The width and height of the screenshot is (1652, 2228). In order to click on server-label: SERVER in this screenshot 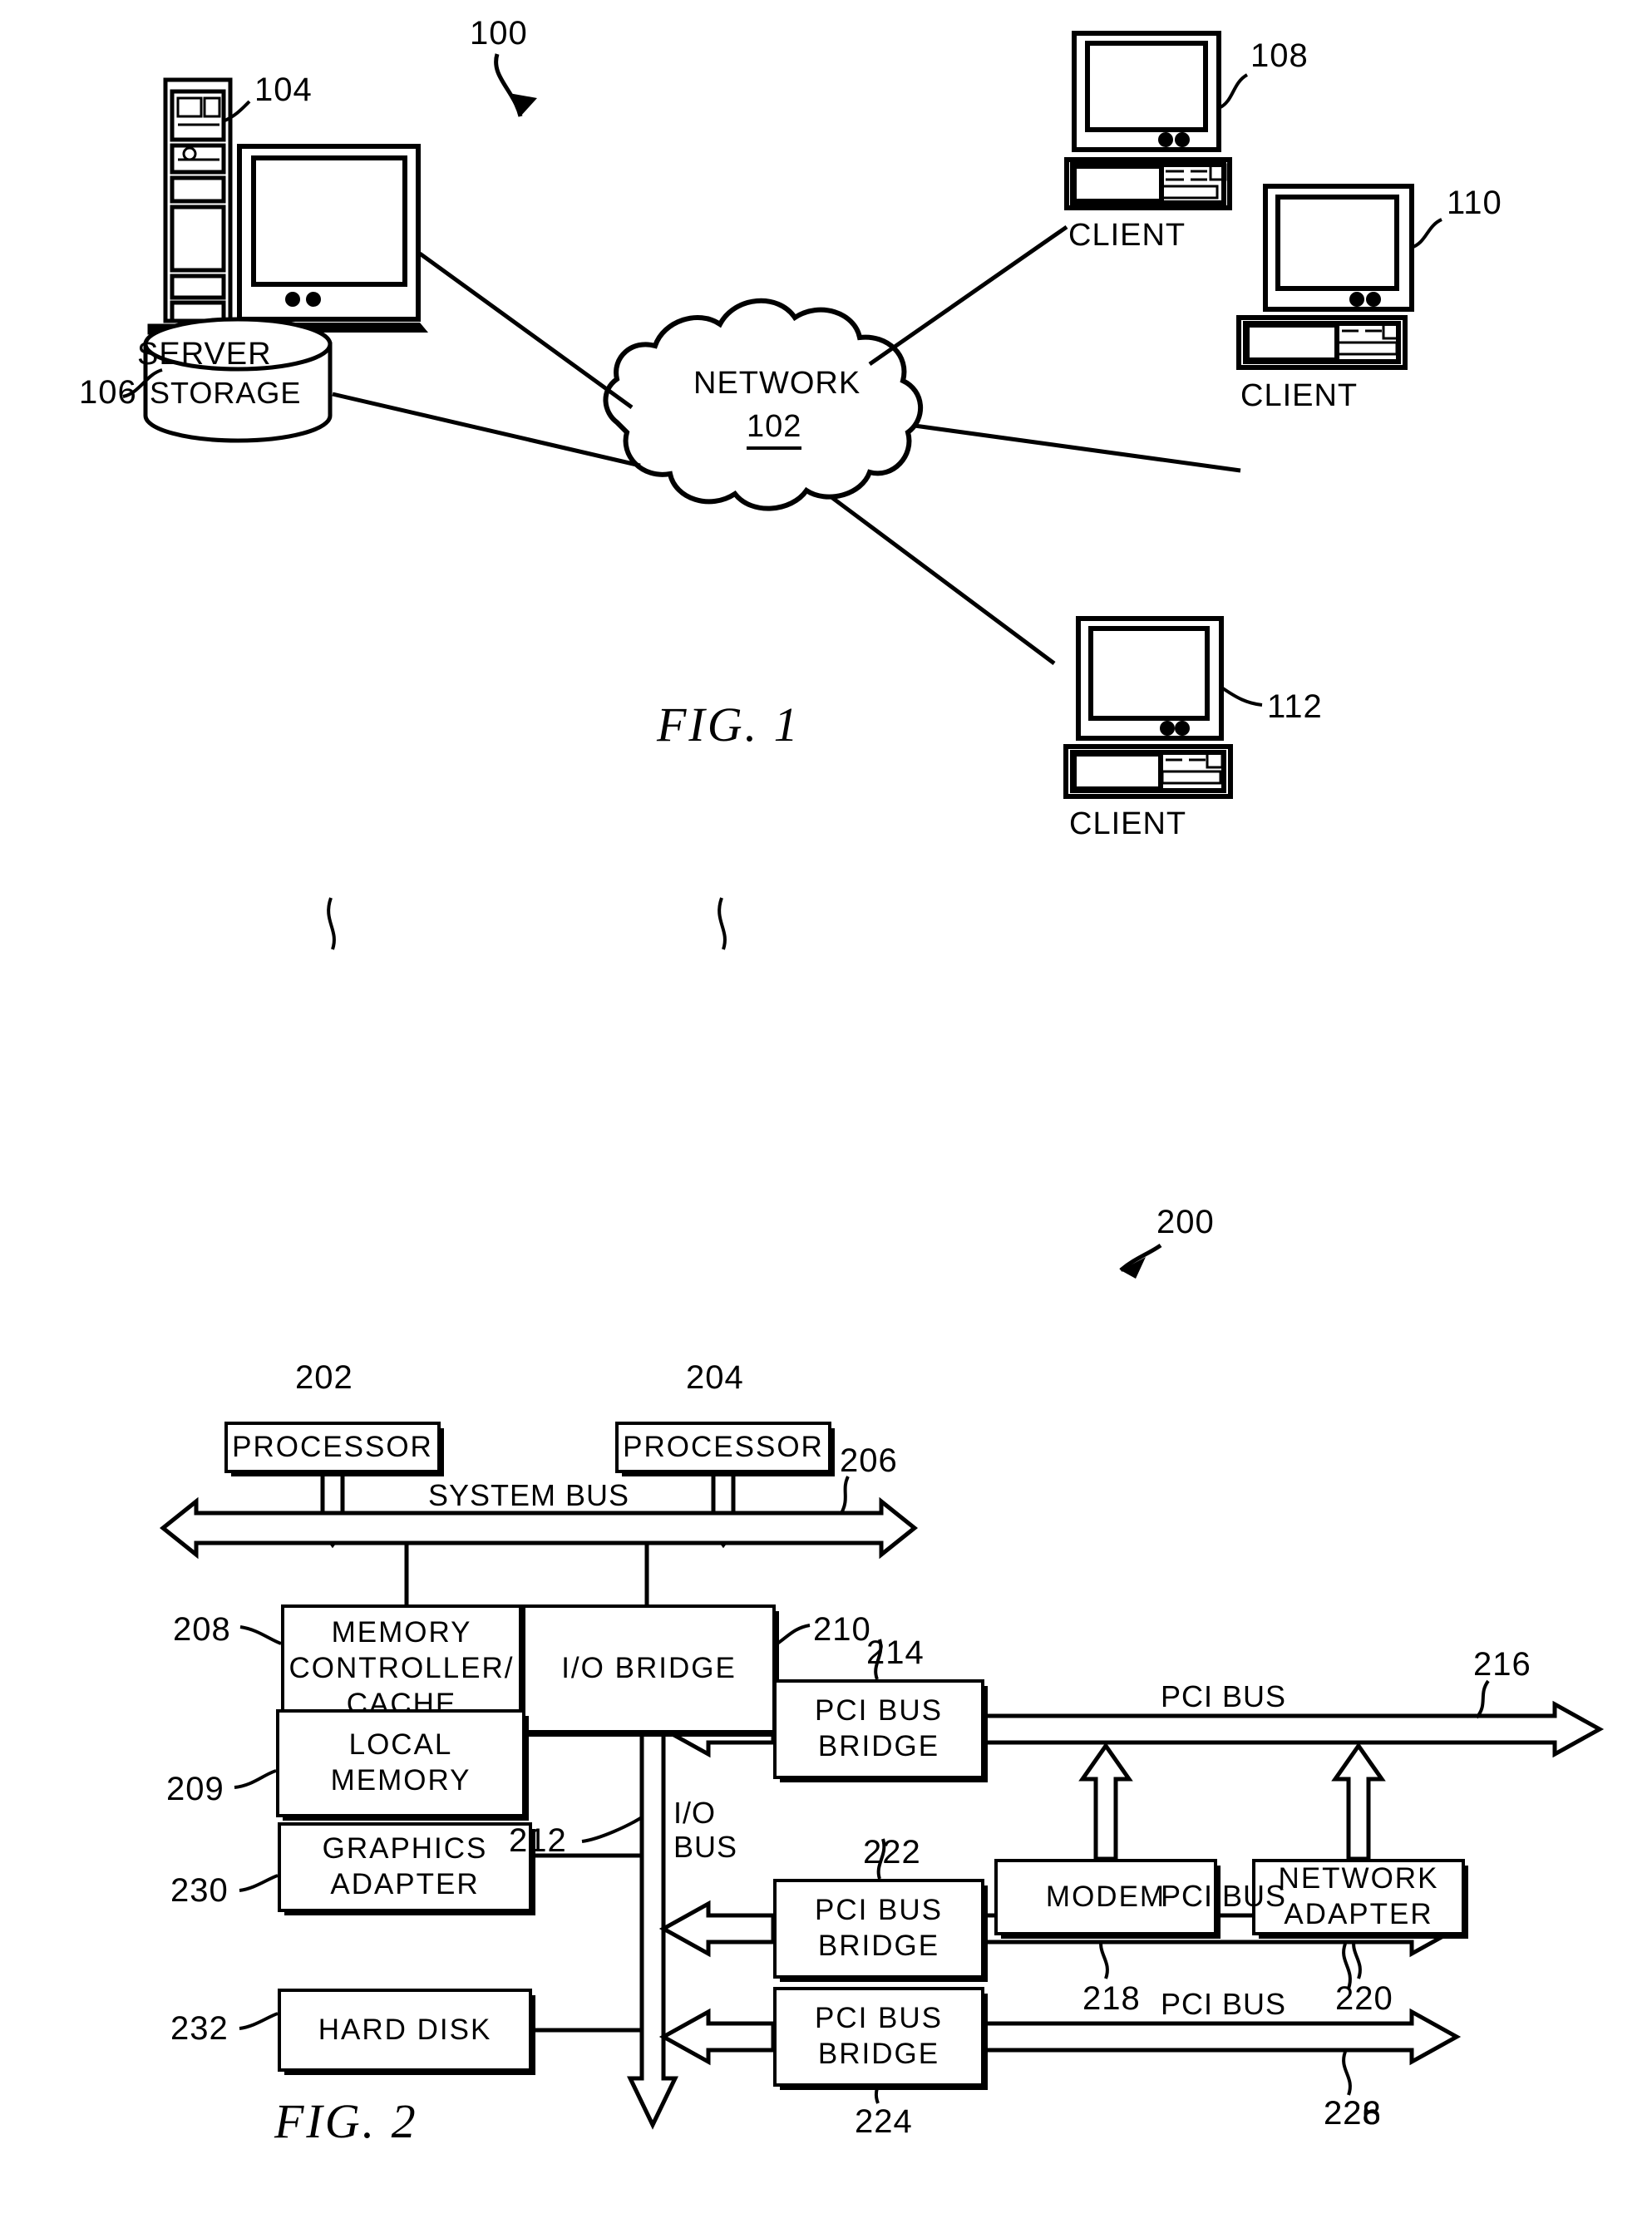, I will do `click(204, 354)`.